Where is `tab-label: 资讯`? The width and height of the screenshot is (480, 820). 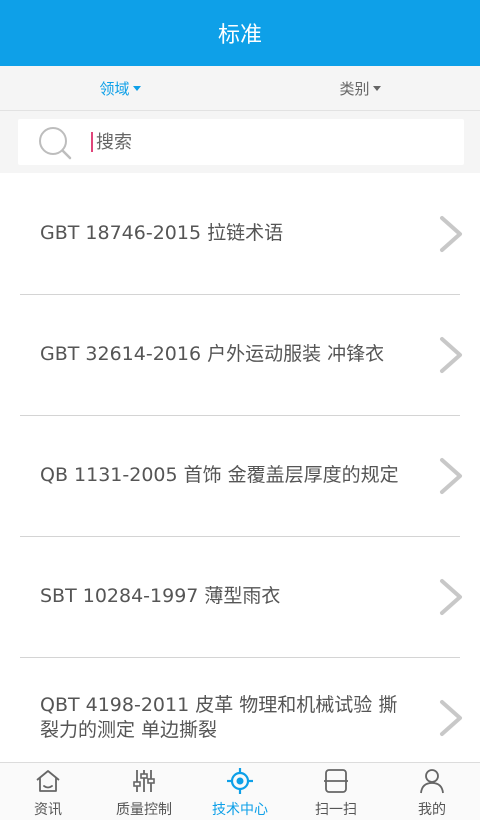 tab-label: 资讯 is located at coordinates (48, 810).